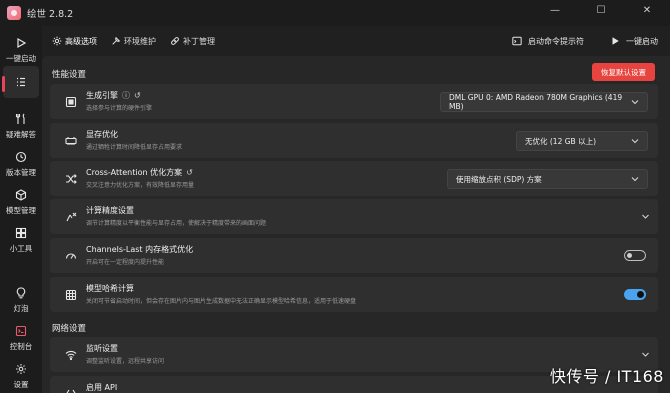  What do you see at coordinates (547, 179) in the screenshot?
I see `cross-attention-select: 使用缩放点积 (SDP) 方案` at bounding box center [547, 179].